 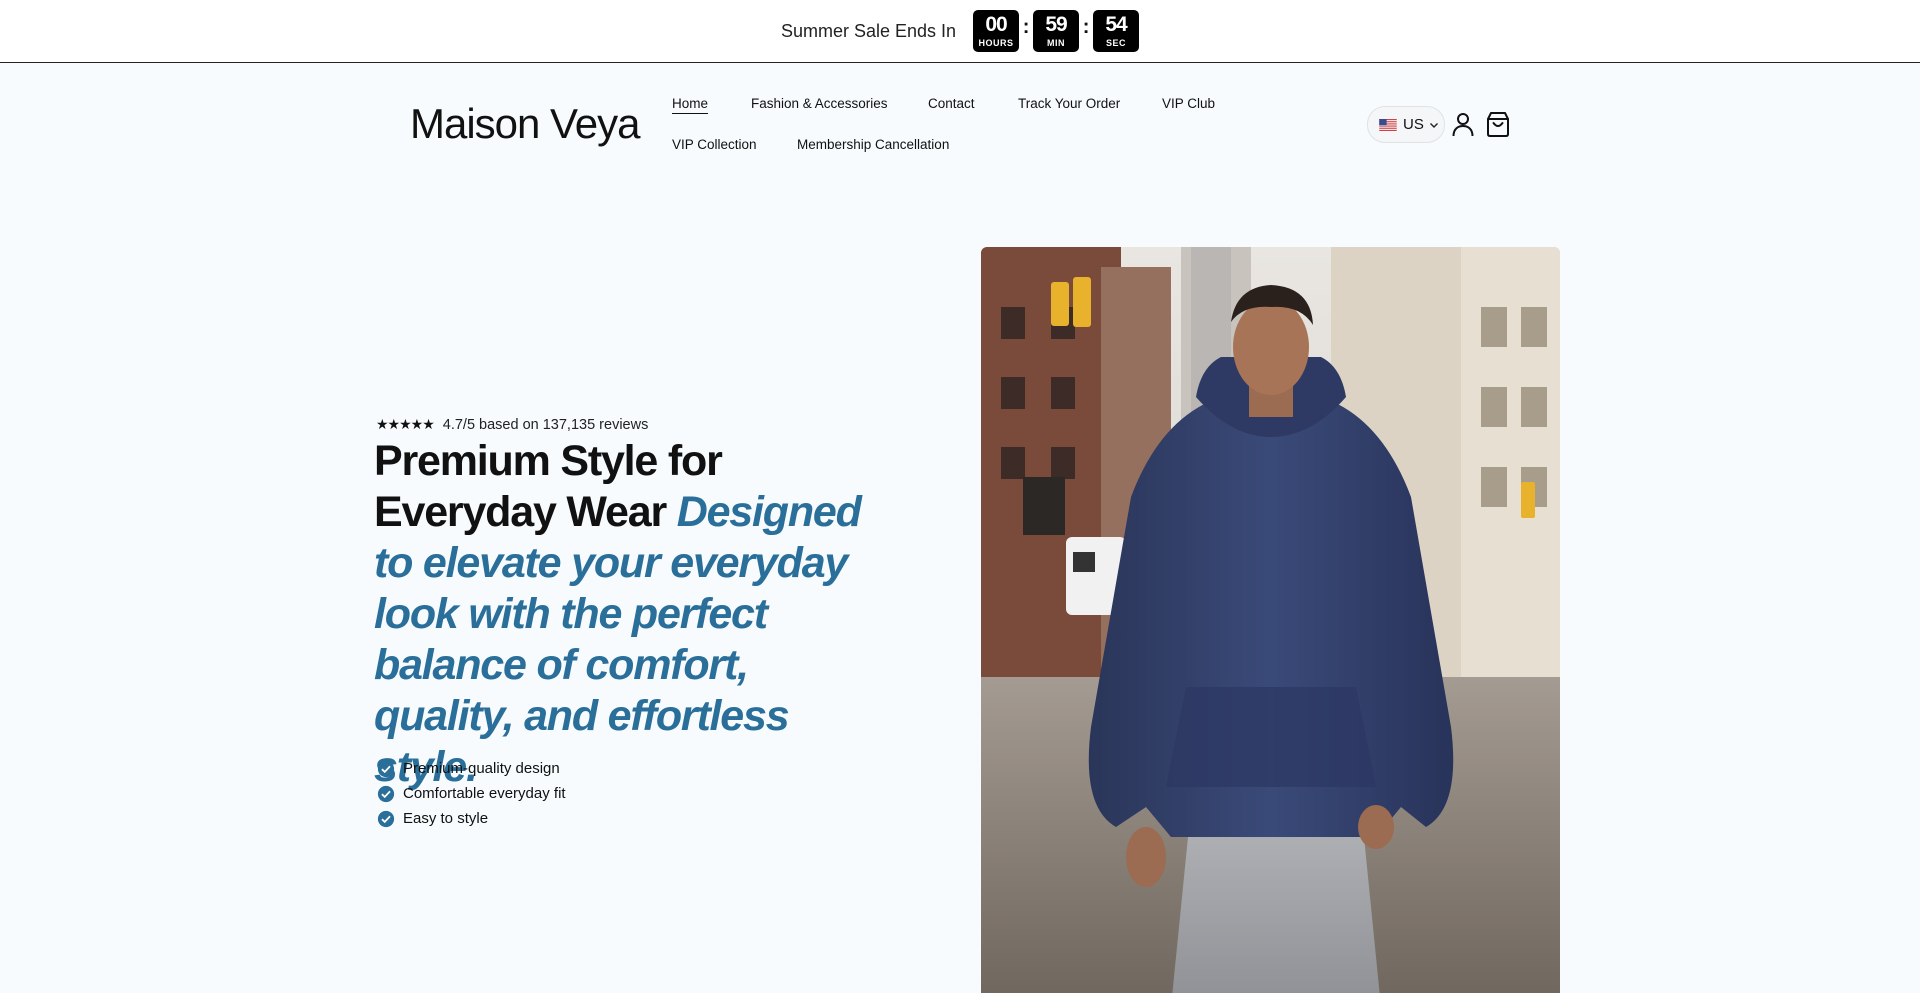 What do you see at coordinates (1116, 24) in the screenshot?
I see `countdown-seconds-value: 54` at bounding box center [1116, 24].